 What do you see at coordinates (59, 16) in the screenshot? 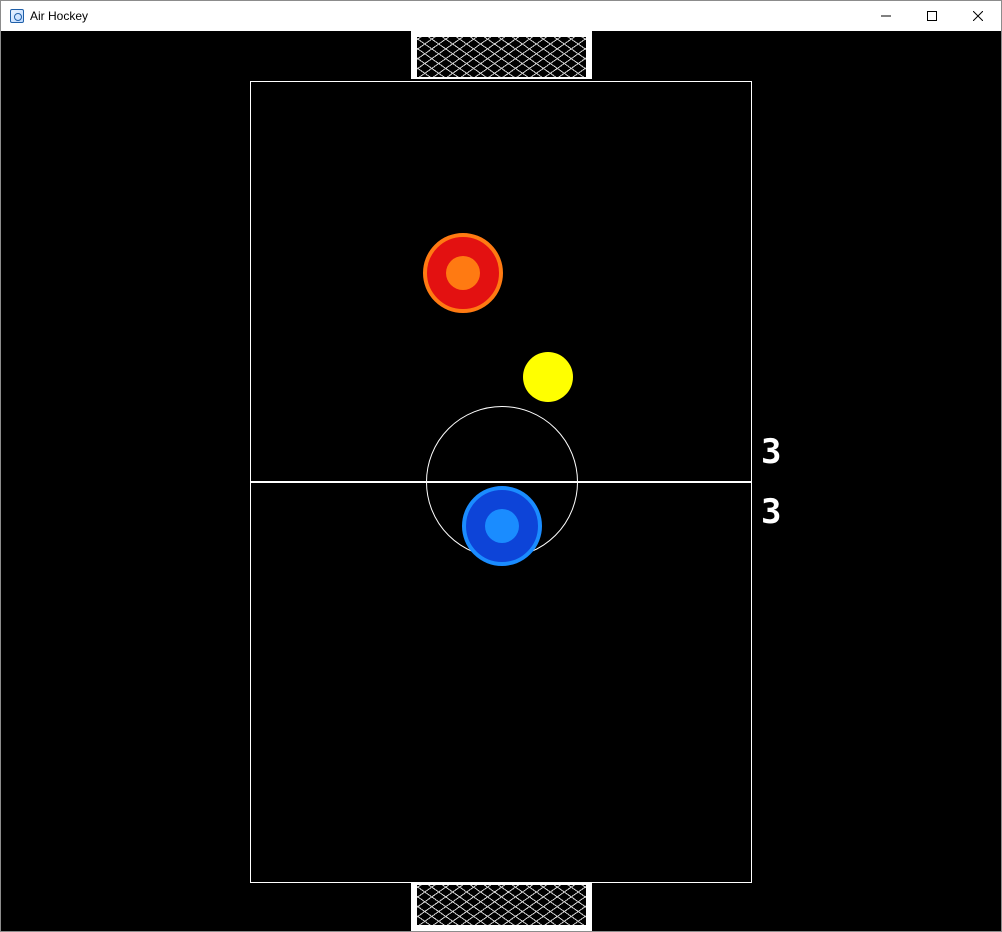
I see `window-title: Air Hockey` at bounding box center [59, 16].